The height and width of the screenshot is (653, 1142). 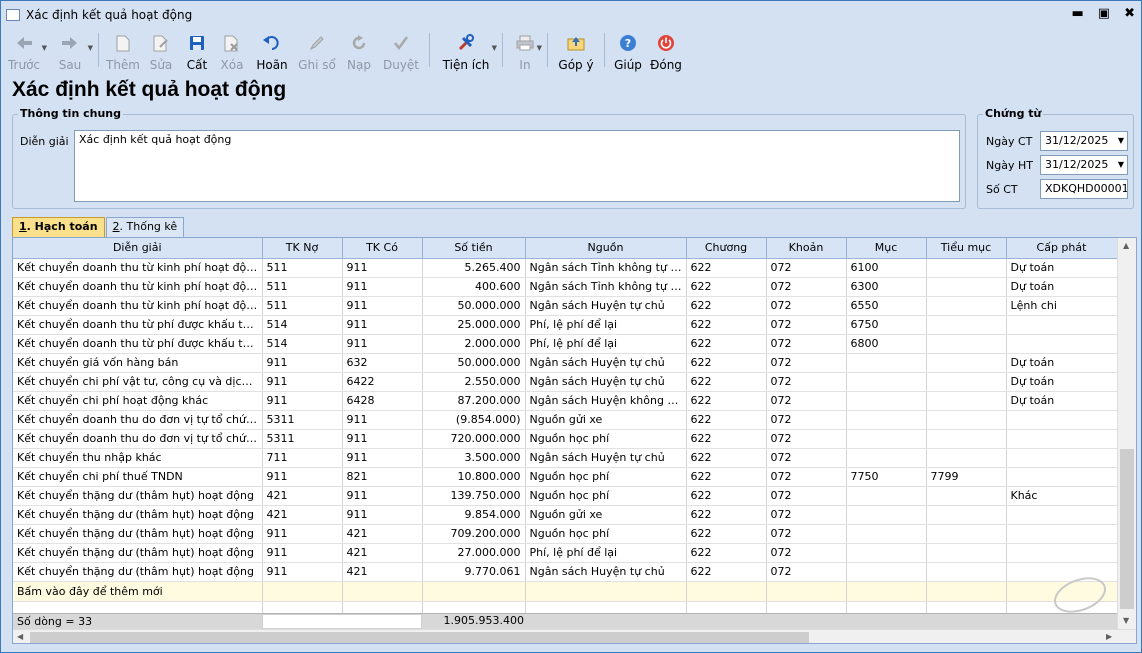 What do you see at coordinates (302, 344) in the screenshot?
I see `table-cell: 514` at bounding box center [302, 344].